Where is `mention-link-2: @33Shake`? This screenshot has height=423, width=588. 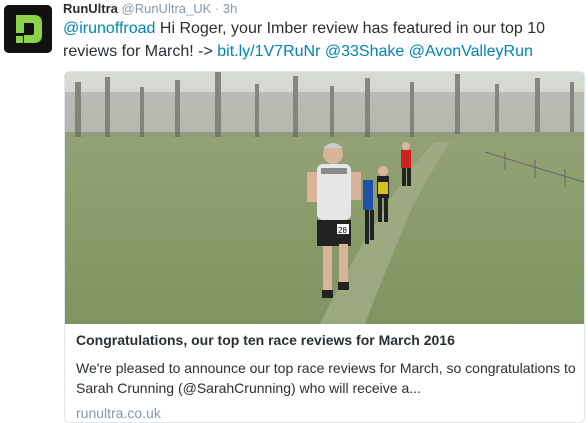
mention-link-2: @33Shake is located at coordinates (364, 51).